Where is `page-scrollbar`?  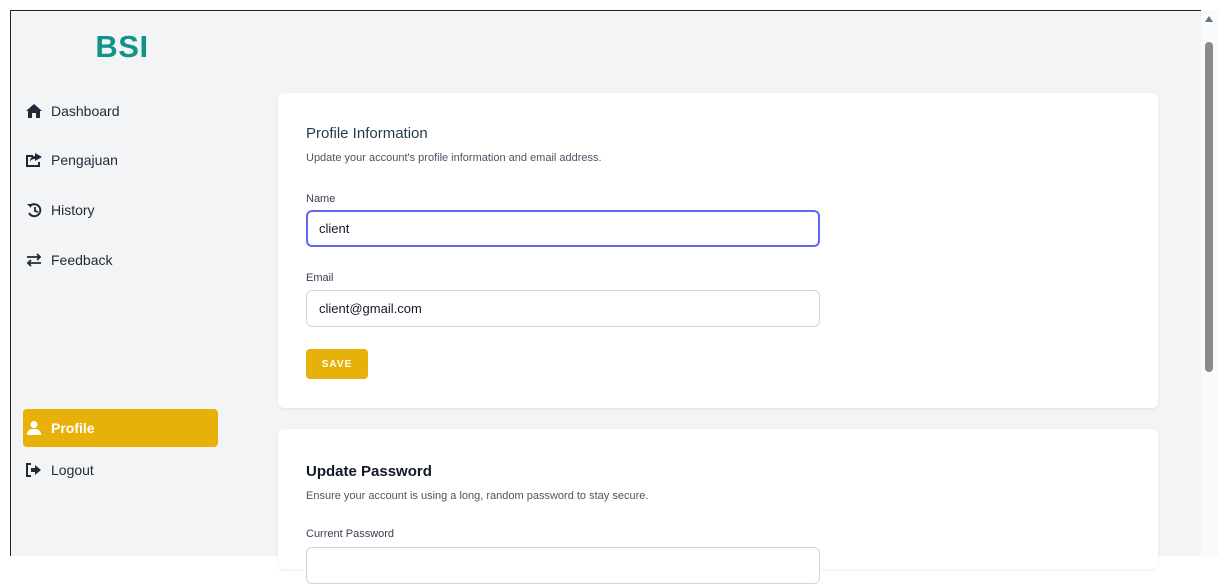 page-scrollbar is located at coordinates (1210, 283).